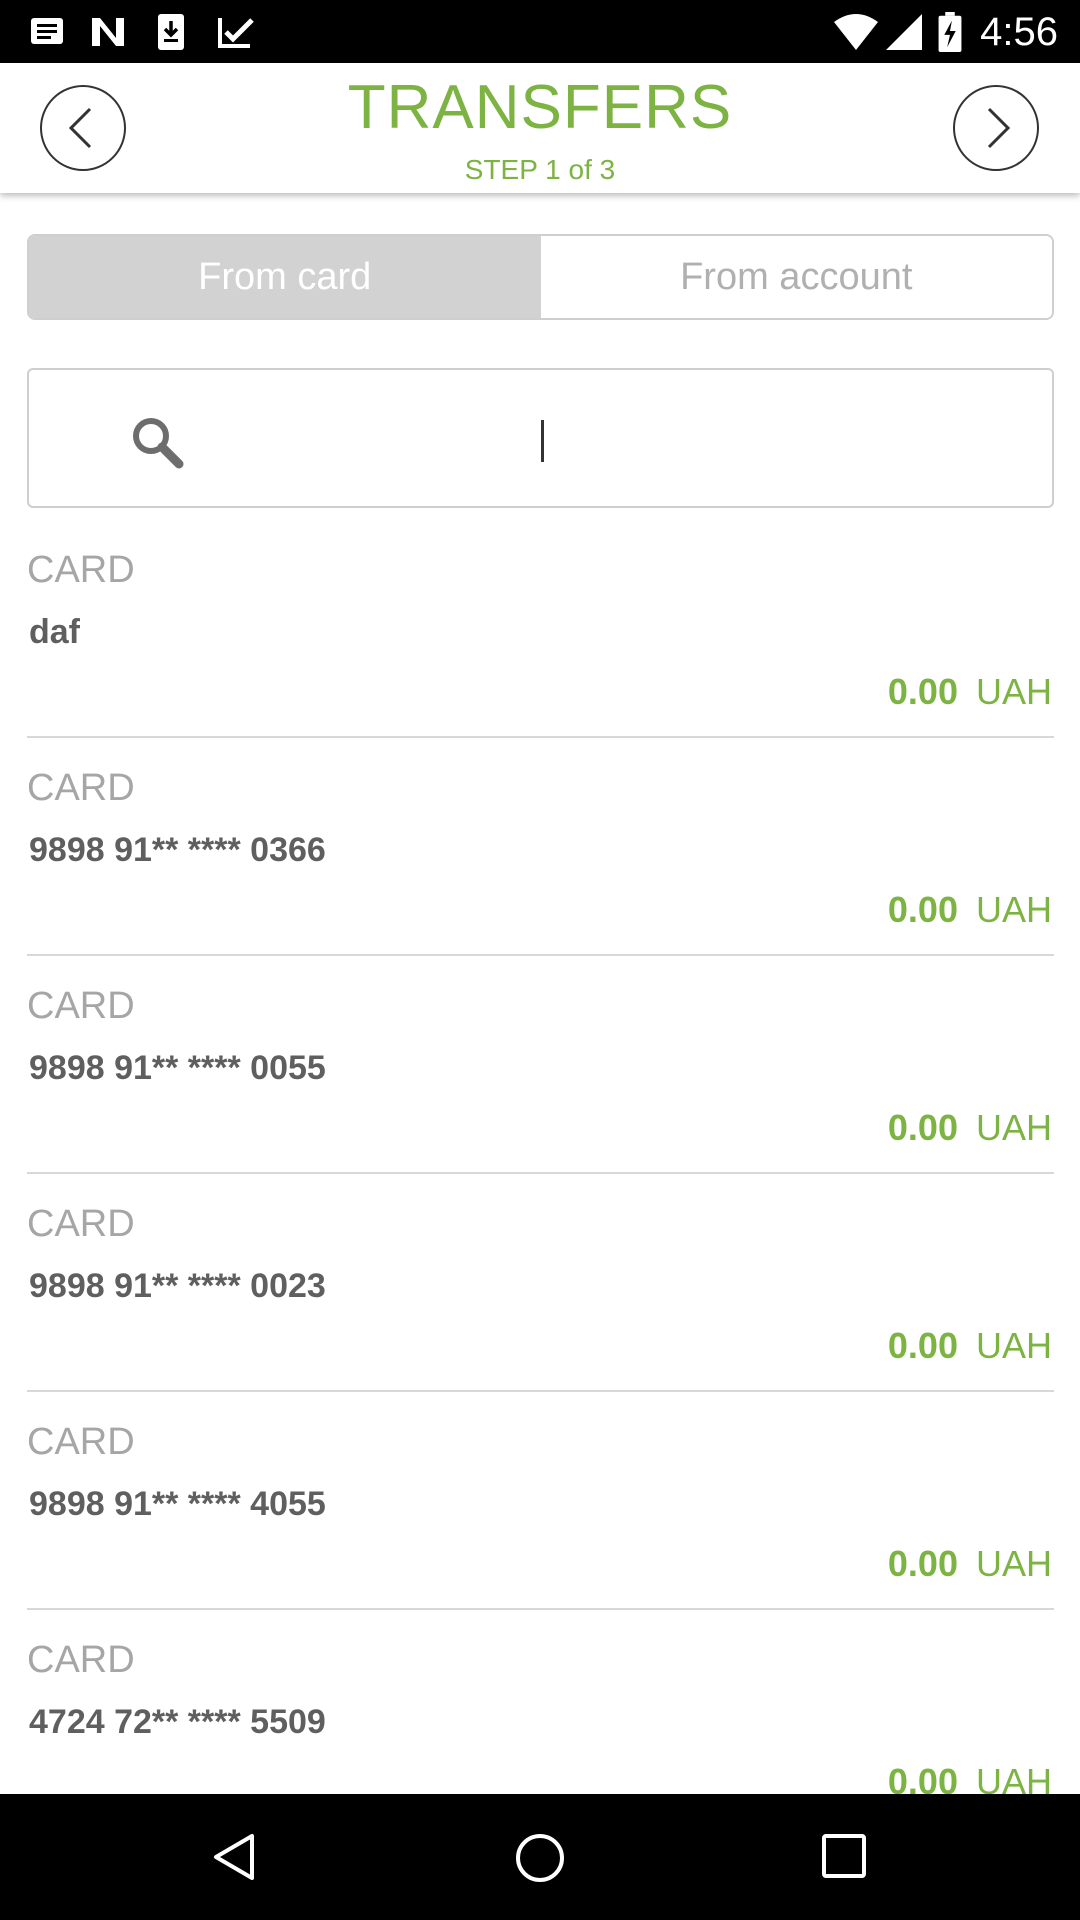 The width and height of the screenshot is (1080, 1920). I want to click on wifi-icon, so click(856, 32).